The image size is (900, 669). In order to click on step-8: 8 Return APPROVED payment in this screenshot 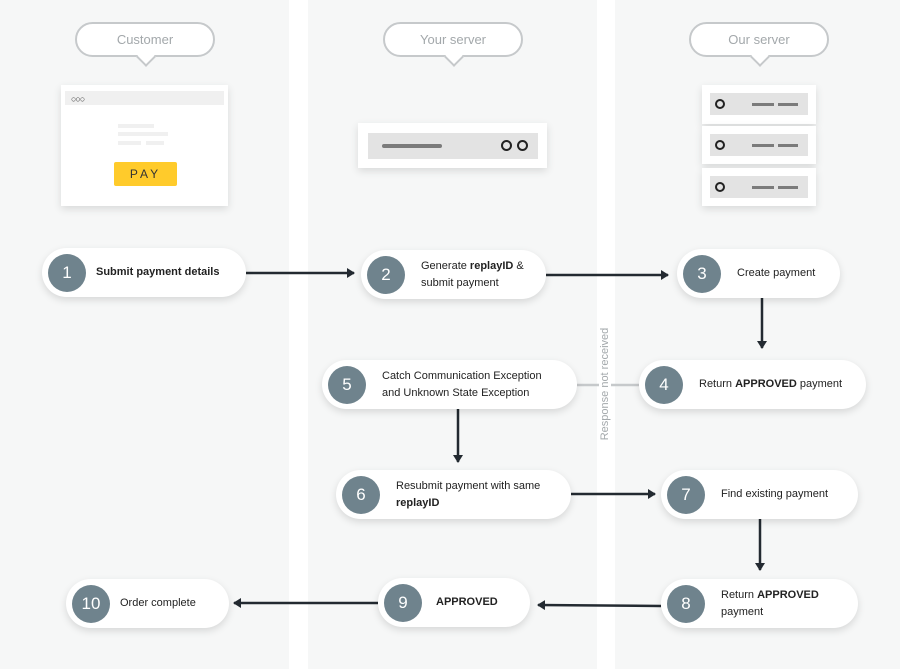, I will do `click(759, 603)`.